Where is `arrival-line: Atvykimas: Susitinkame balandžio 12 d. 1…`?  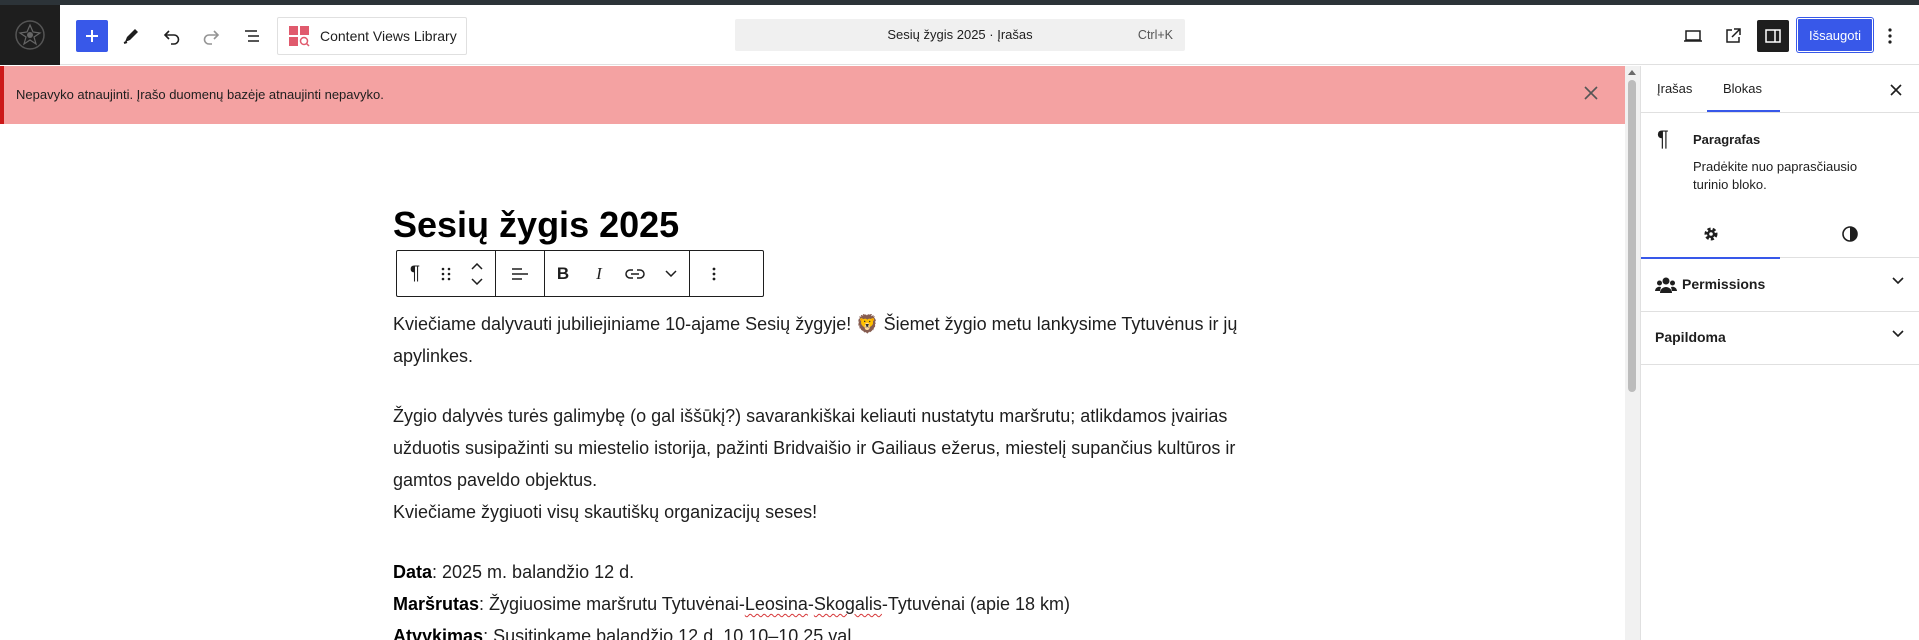 arrival-line: Atvykimas: Susitinkame balandžio 12 d. 1… is located at coordinates (624, 630).